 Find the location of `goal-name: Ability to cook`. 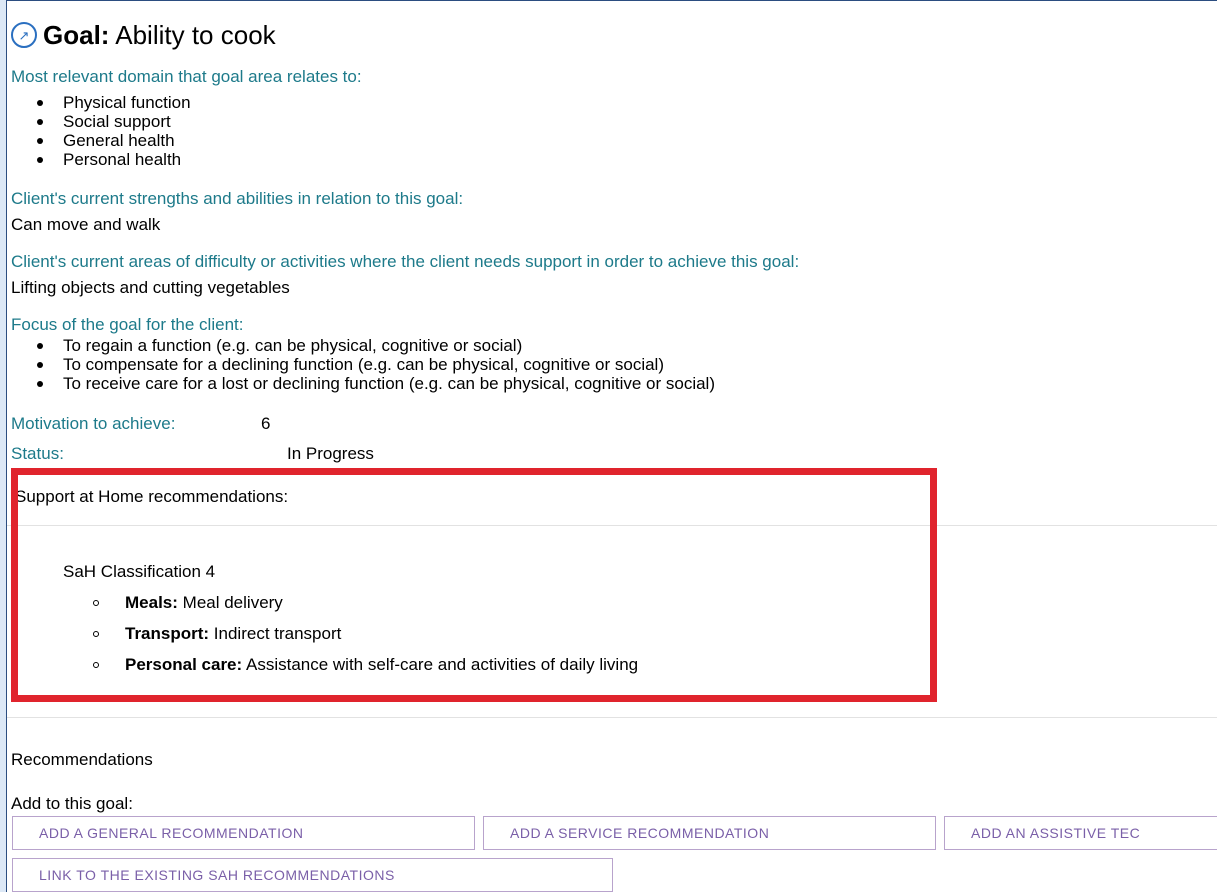

goal-name: Ability to cook is located at coordinates (195, 34).